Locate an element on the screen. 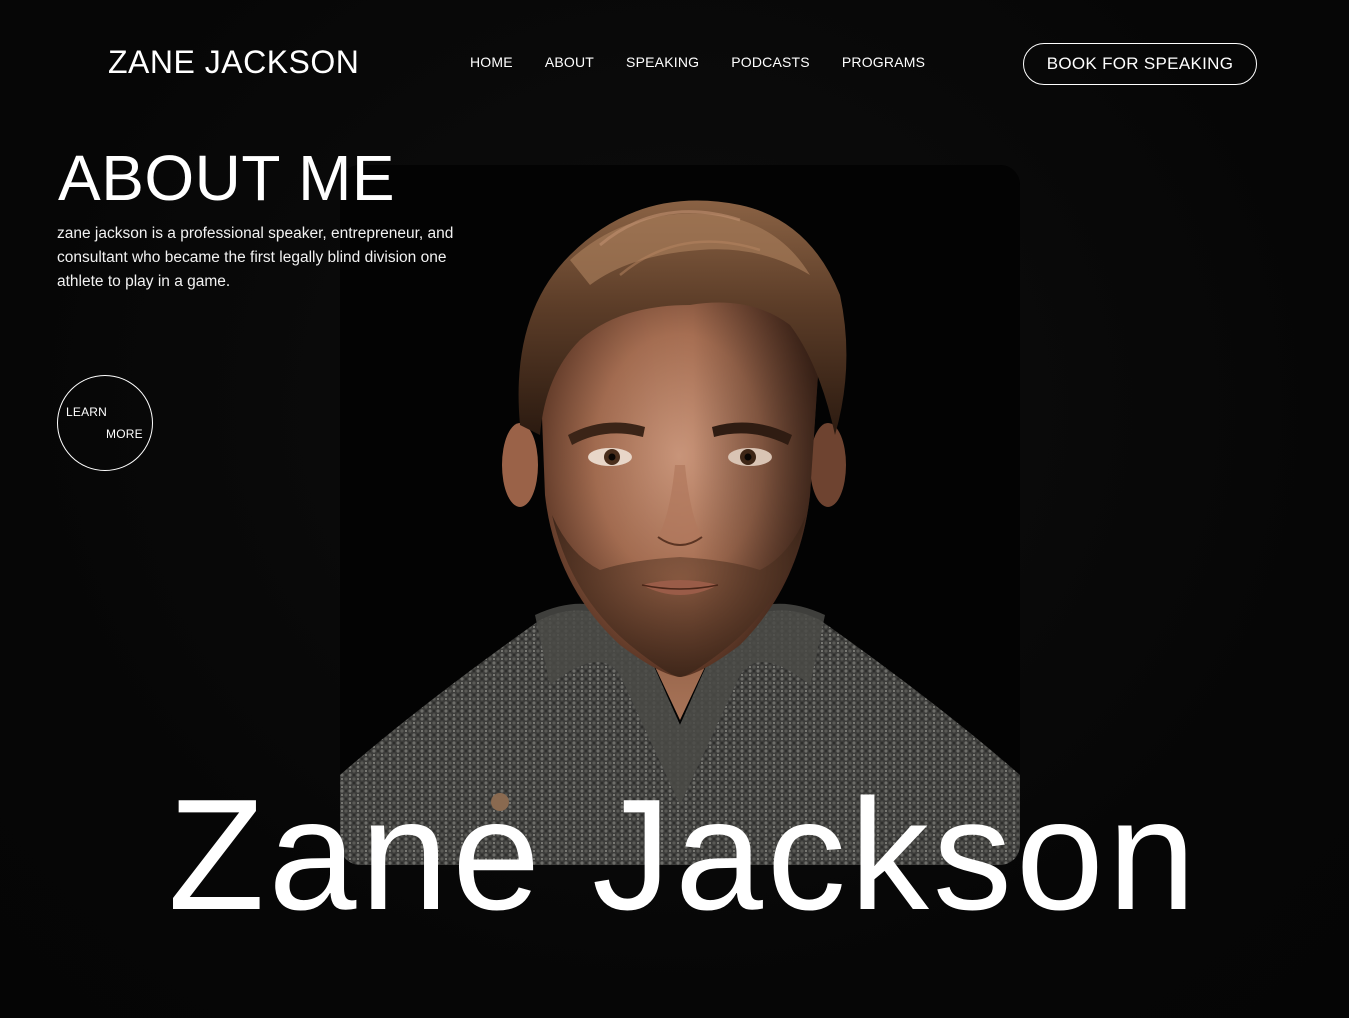  learn-more-label-line1: LEARN is located at coordinates (87, 412).